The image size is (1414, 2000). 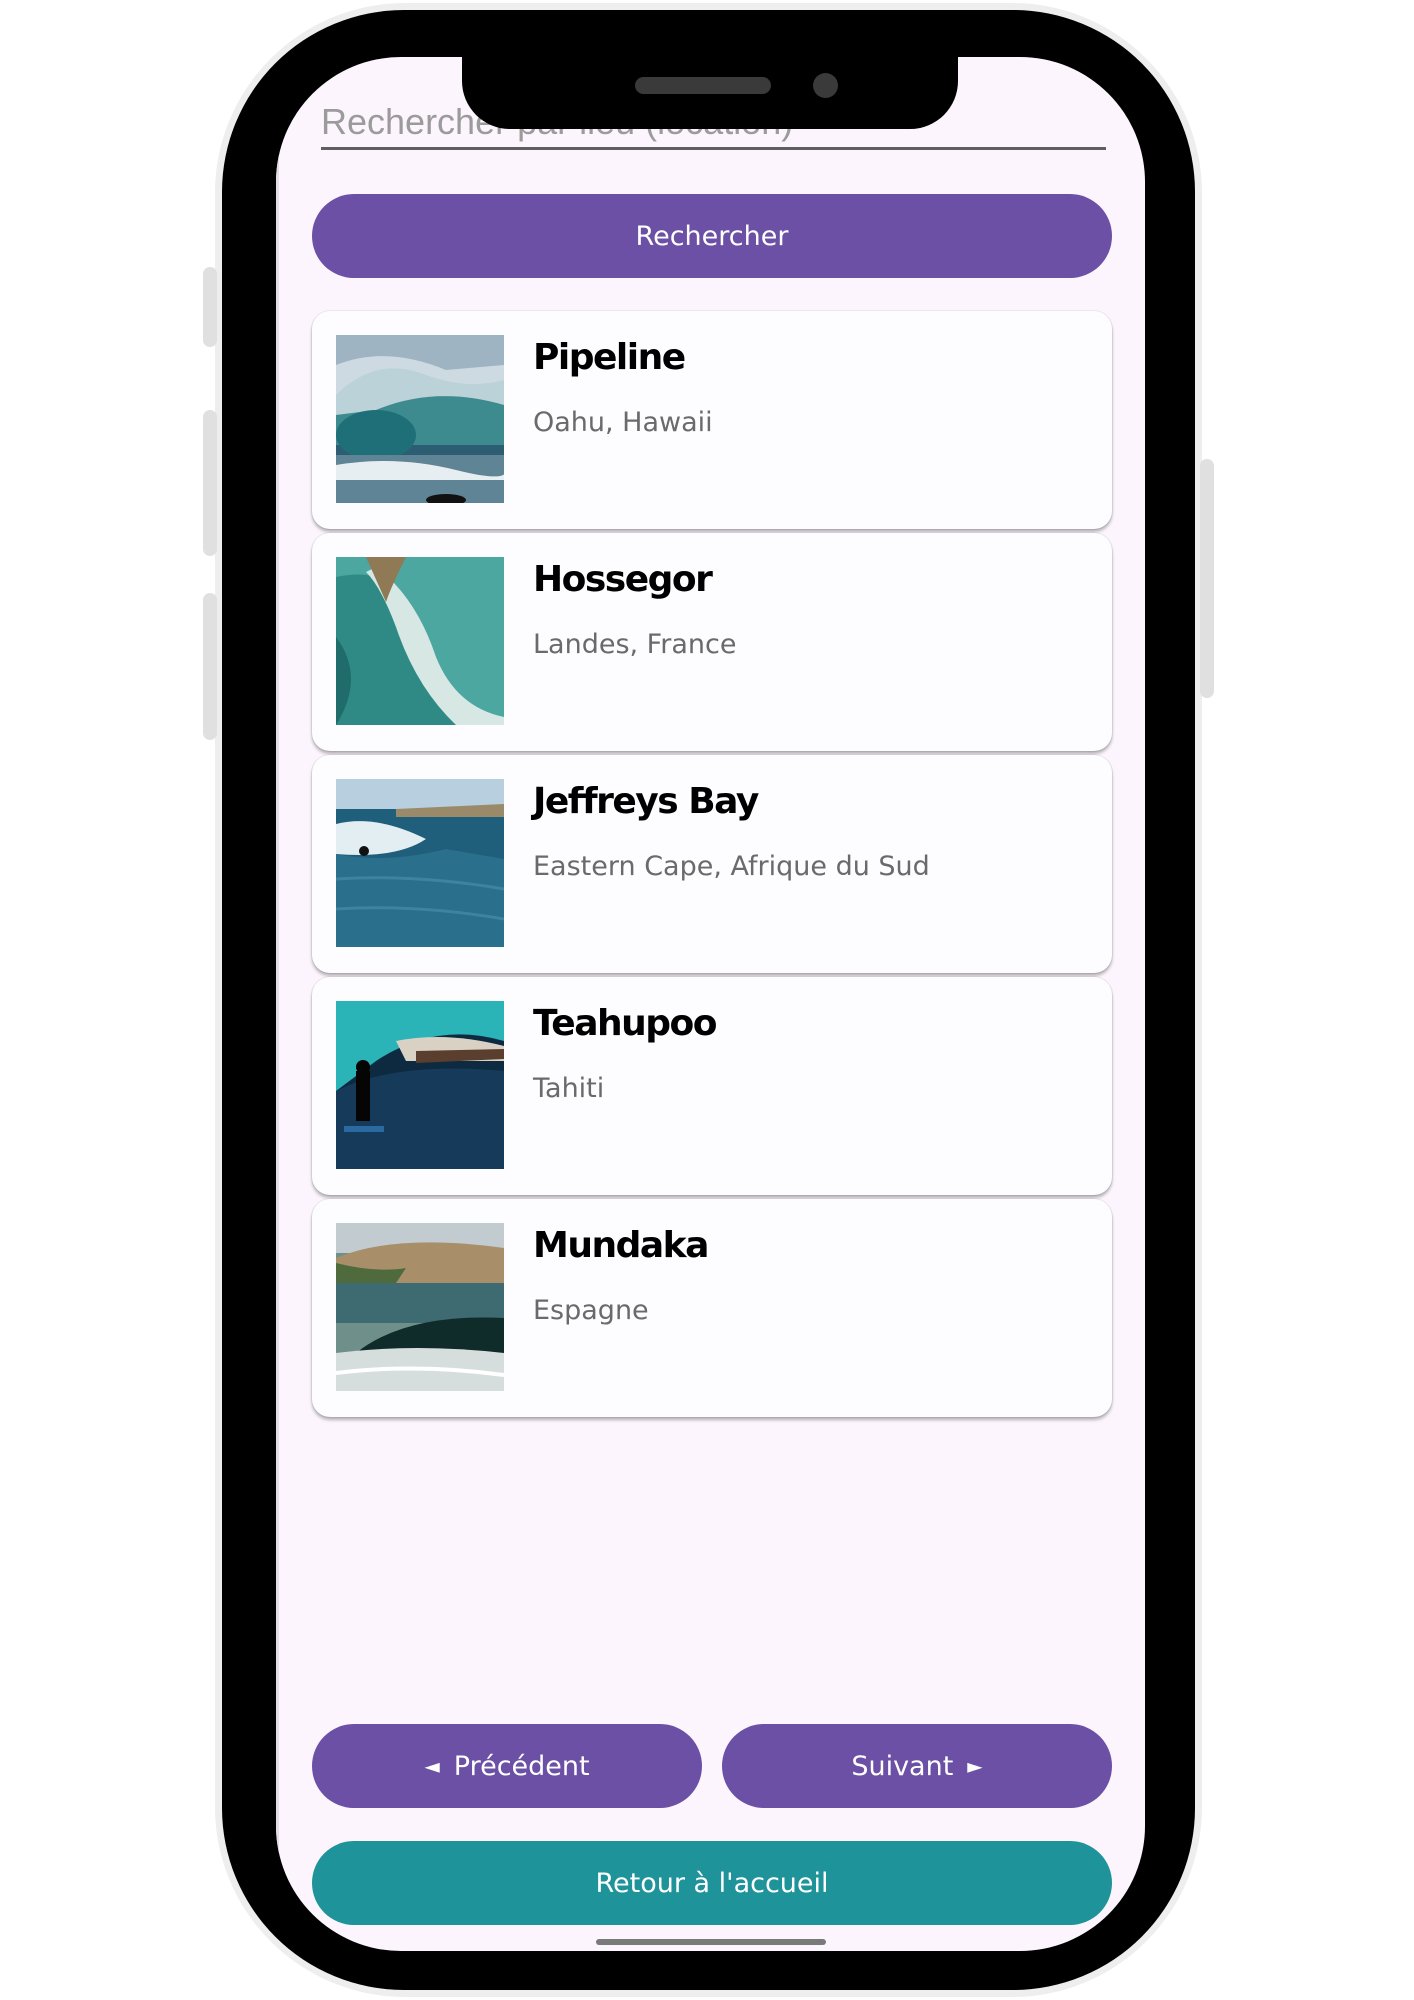 I want to click on spot-card-hossegor: Hossegor Landes, France, so click(x=712, y=642).